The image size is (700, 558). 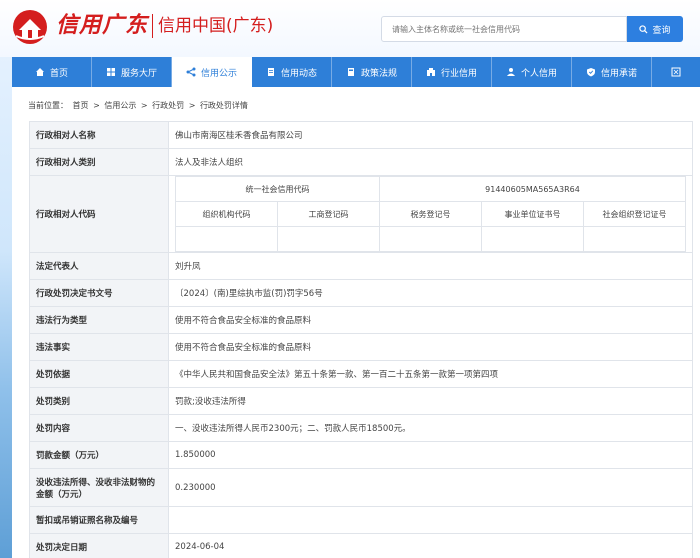 I want to click on nav-item-credit-commitment: 信用承诺, so click(x=612, y=72).